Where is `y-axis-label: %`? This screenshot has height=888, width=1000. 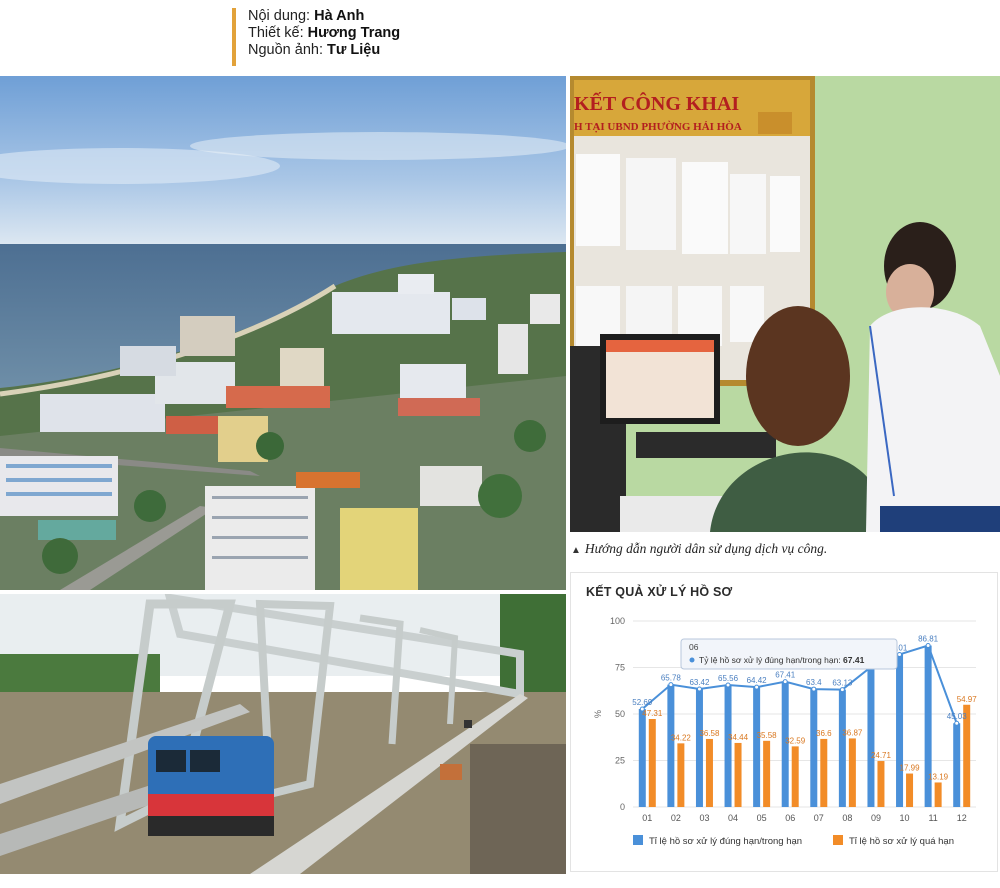
y-axis-label: % is located at coordinates (598, 714).